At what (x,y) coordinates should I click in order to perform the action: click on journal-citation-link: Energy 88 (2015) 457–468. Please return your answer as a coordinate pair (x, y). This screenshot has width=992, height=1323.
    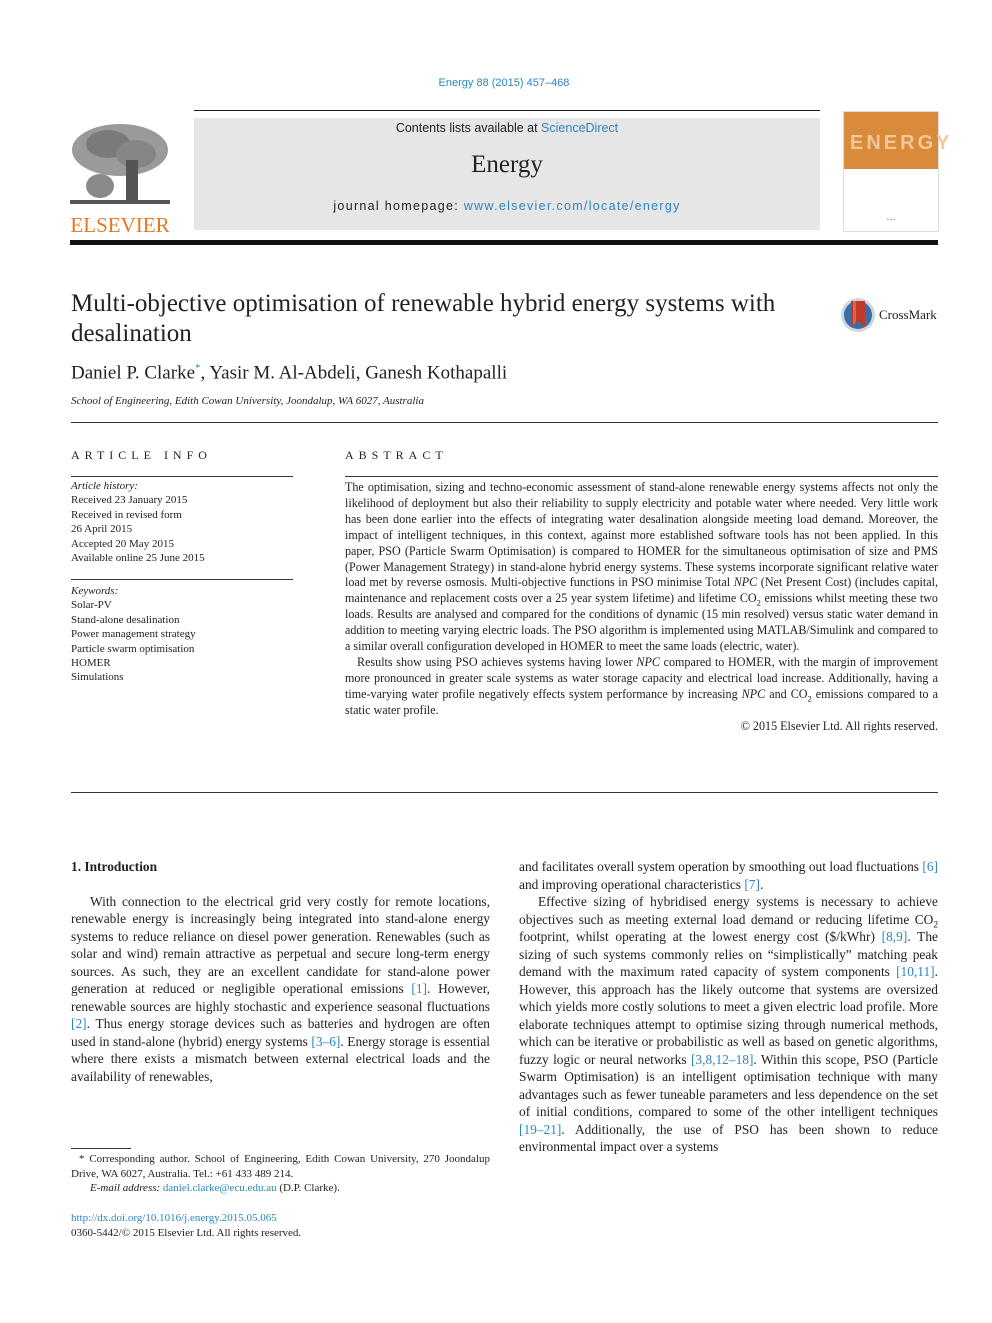
    Looking at the image, I should click on (496, 83).